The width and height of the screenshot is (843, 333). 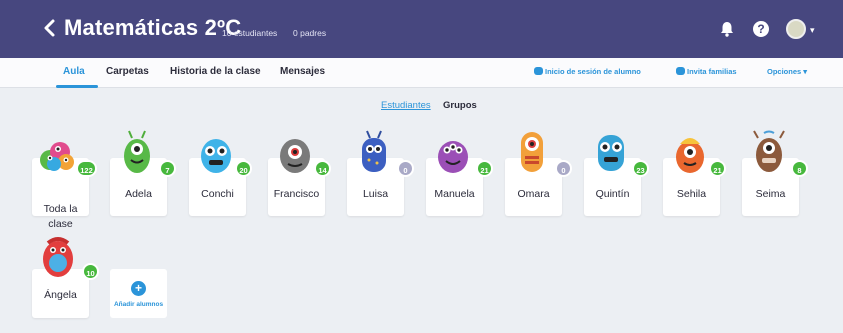 I want to click on class-monsters-icon, so click(x=57, y=156).